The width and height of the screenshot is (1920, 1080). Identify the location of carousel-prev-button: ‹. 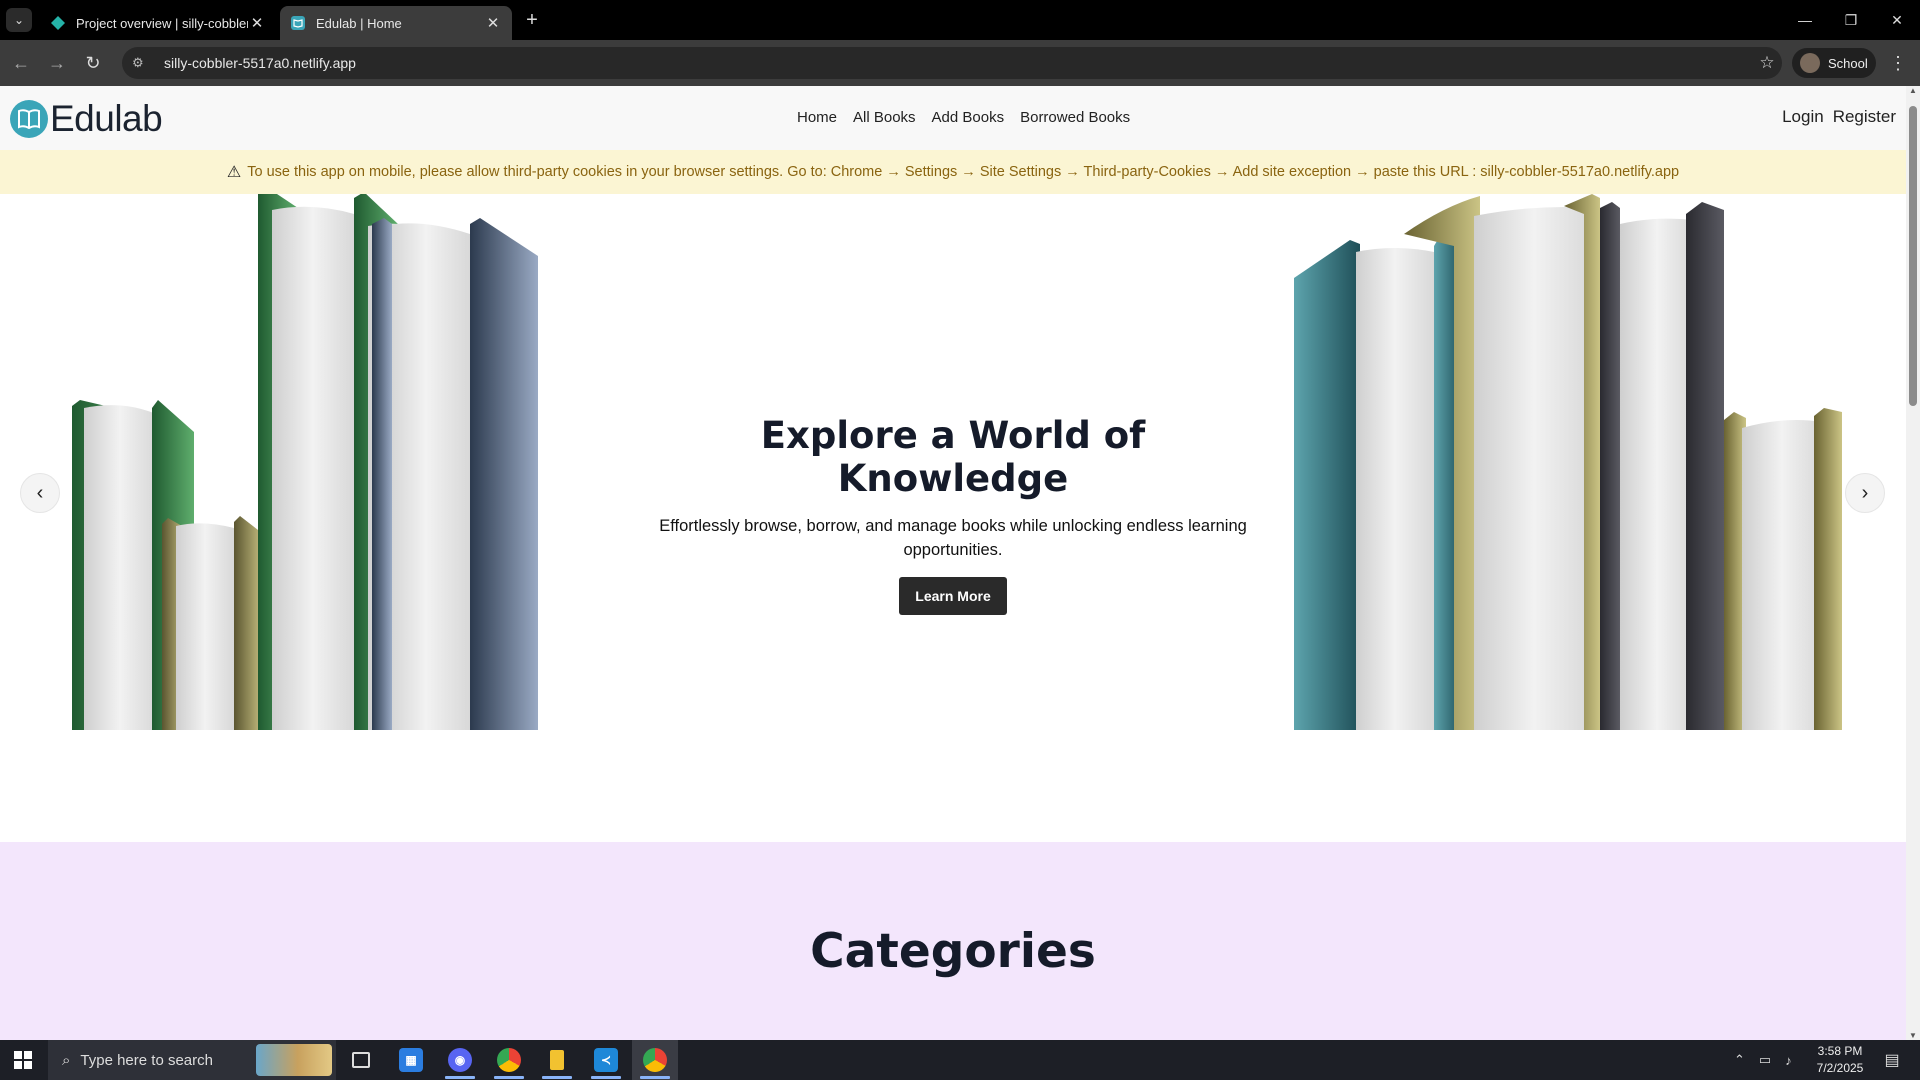
(40, 493).